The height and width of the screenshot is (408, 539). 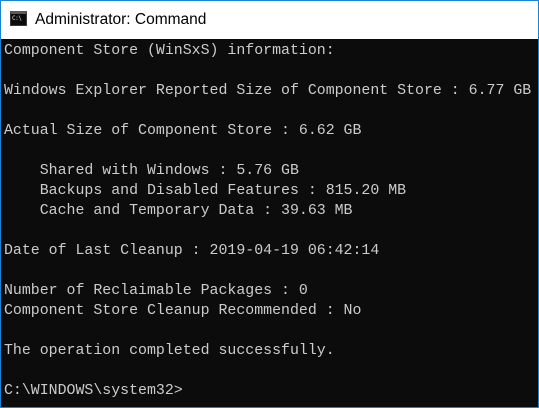 What do you see at coordinates (169, 351) in the screenshot?
I see `console-line: The operation completed successfully.` at bounding box center [169, 351].